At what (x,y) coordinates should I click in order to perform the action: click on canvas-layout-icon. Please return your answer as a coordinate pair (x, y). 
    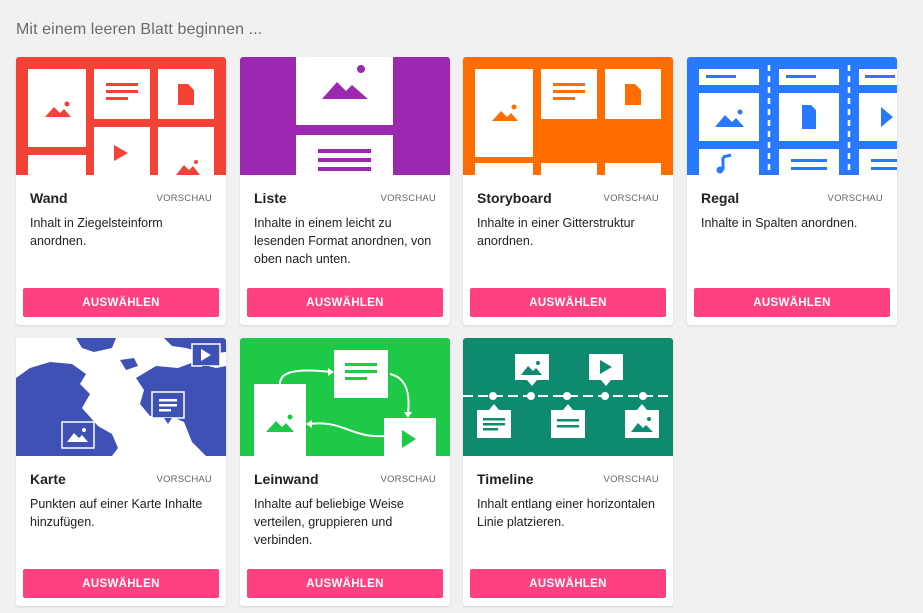
    Looking at the image, I should click on (345, 397).